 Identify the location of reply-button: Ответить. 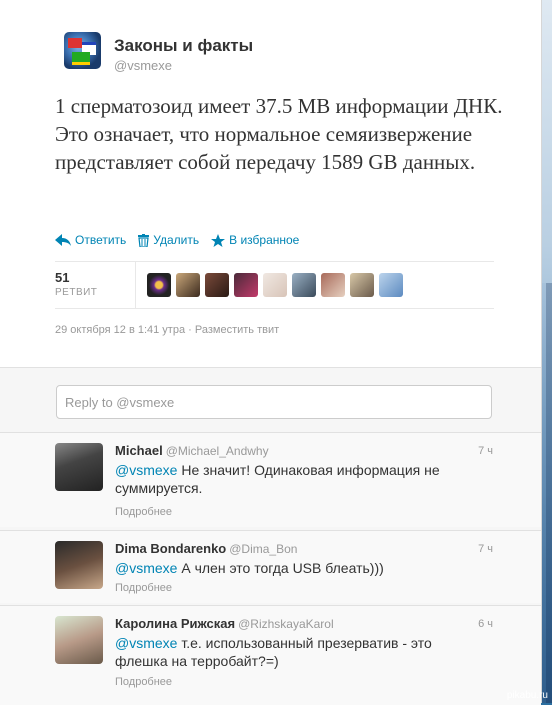
(90, 240).